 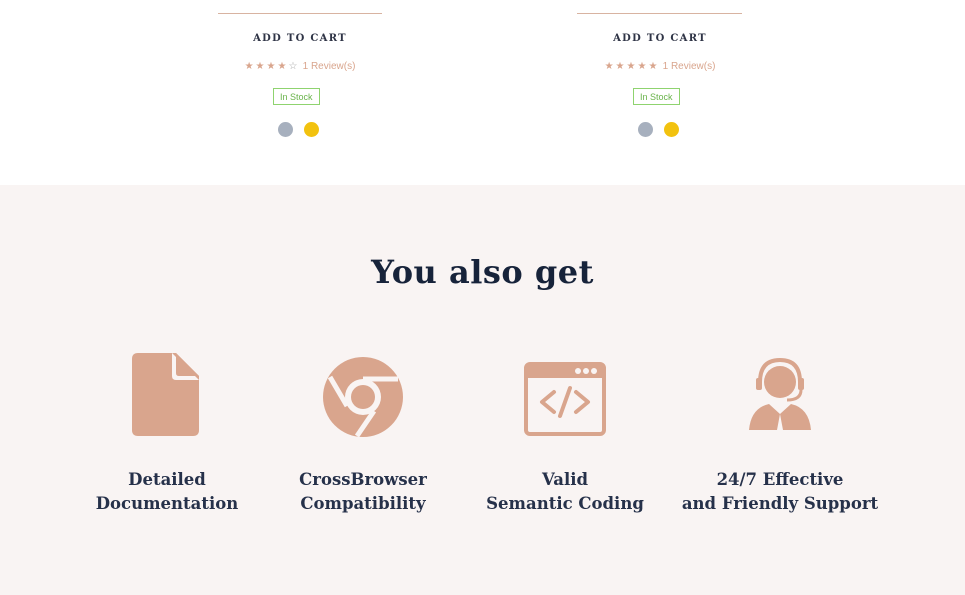 What do you see at coordinates (565, 401) in the screenshot?
I see `code-window-icon` at bounding box center [565, 401].